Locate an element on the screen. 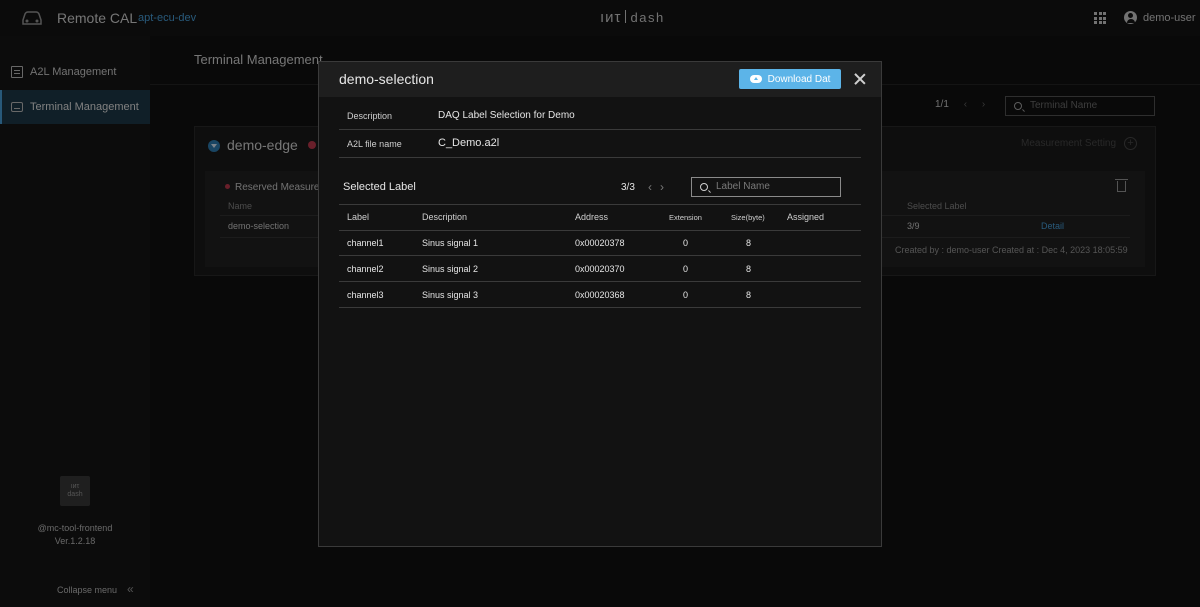 This screenshot has width=1200, height=607. row-label: channel2 is located at coordinates (365, 269).